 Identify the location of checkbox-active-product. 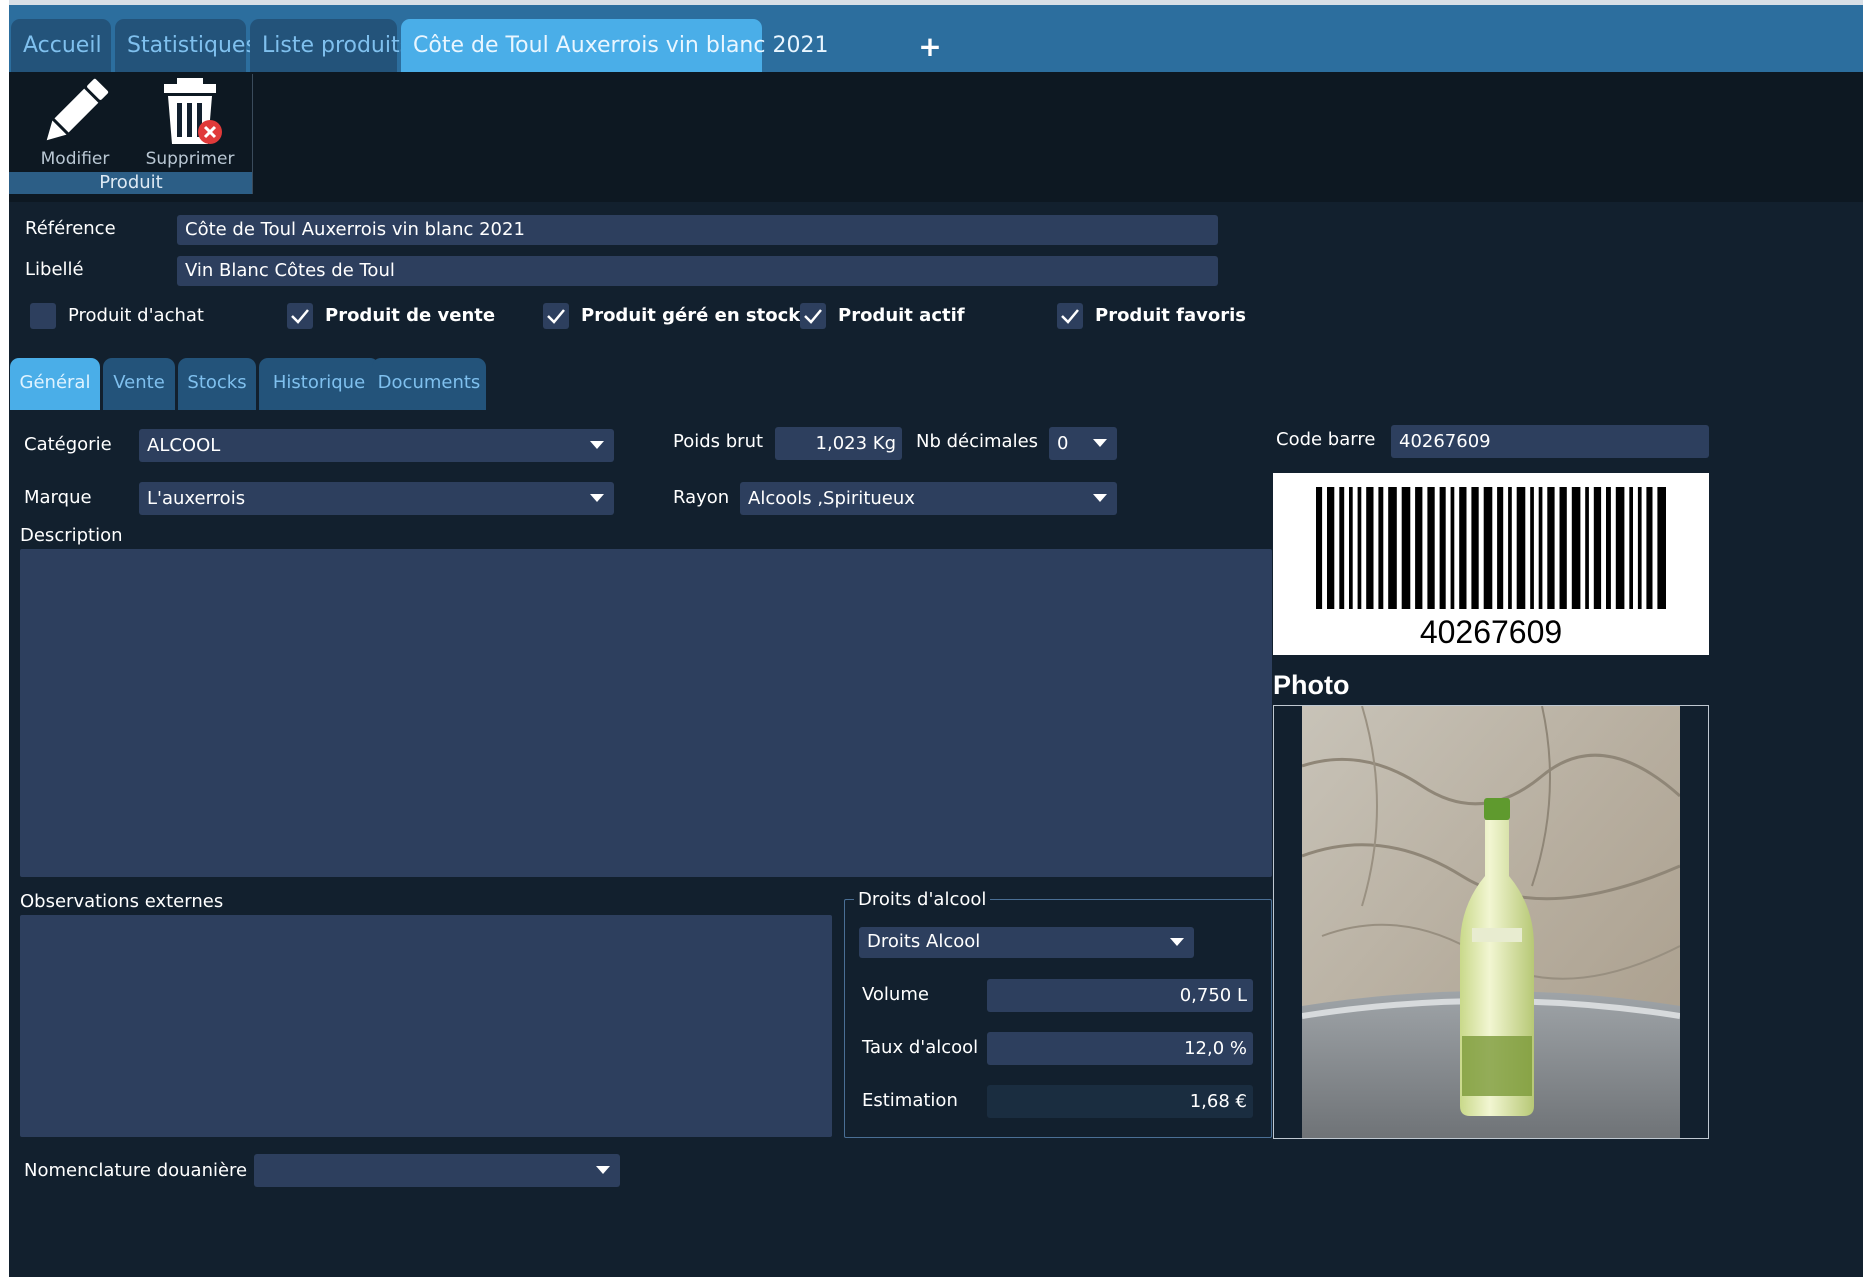
(813, 316).